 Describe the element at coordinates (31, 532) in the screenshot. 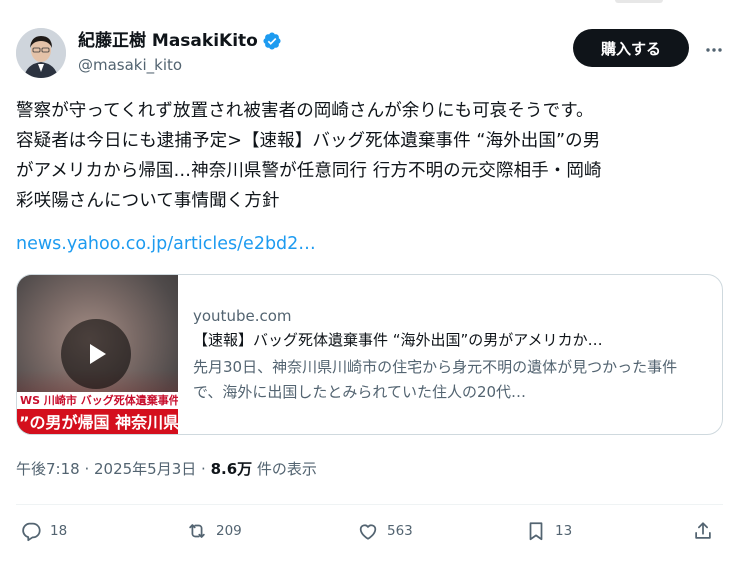

I see `reply-icon` at that location.